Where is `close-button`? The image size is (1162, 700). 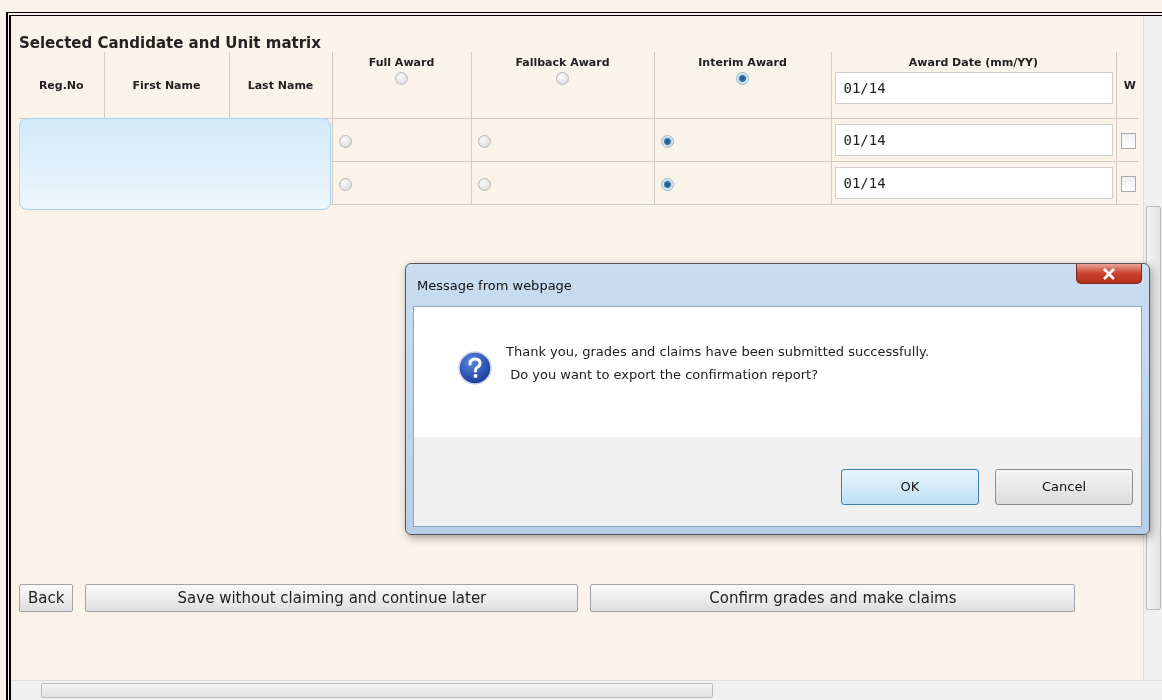 close-button is located at coordinates (1109, 274).